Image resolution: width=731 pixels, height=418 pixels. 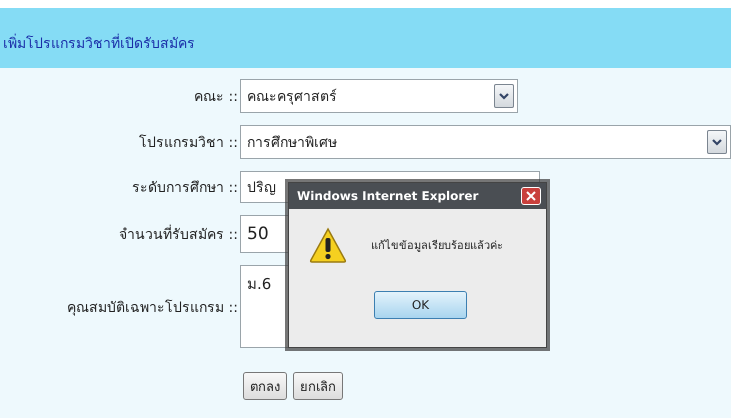 I want to click on field-label: ระดับการศึกษา ::, so click(x=184, y=188).